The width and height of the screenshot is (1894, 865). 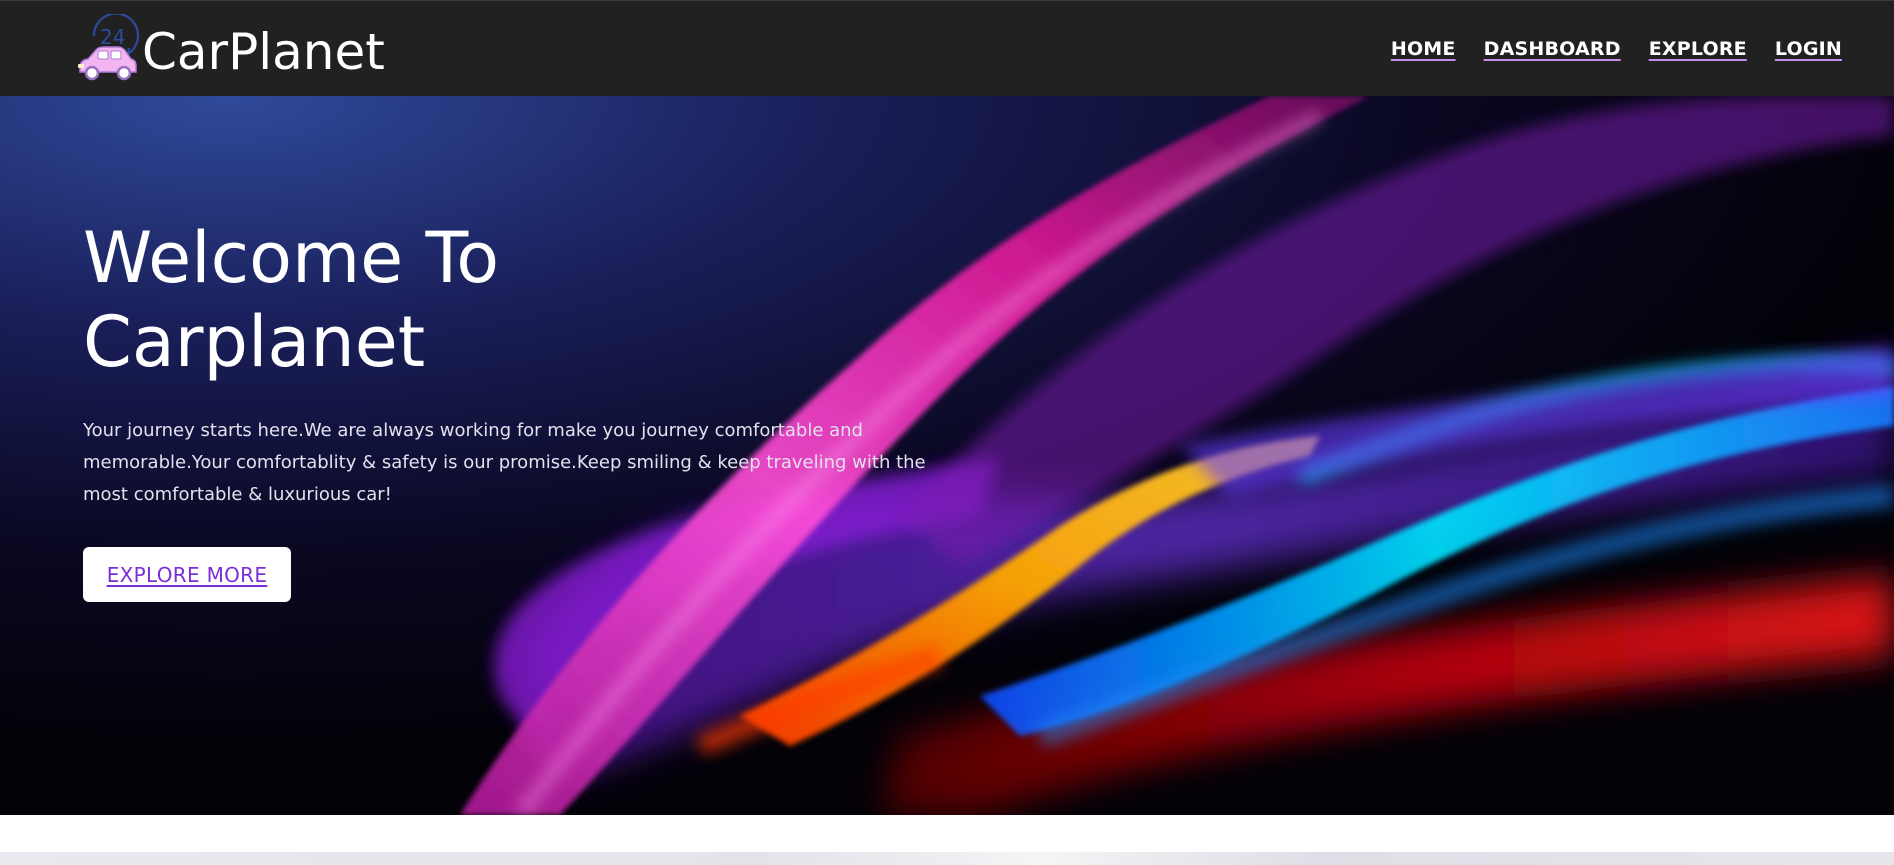 I want to click on explore-more-label: EXPLORE MORE, so click(x=187, y=574).